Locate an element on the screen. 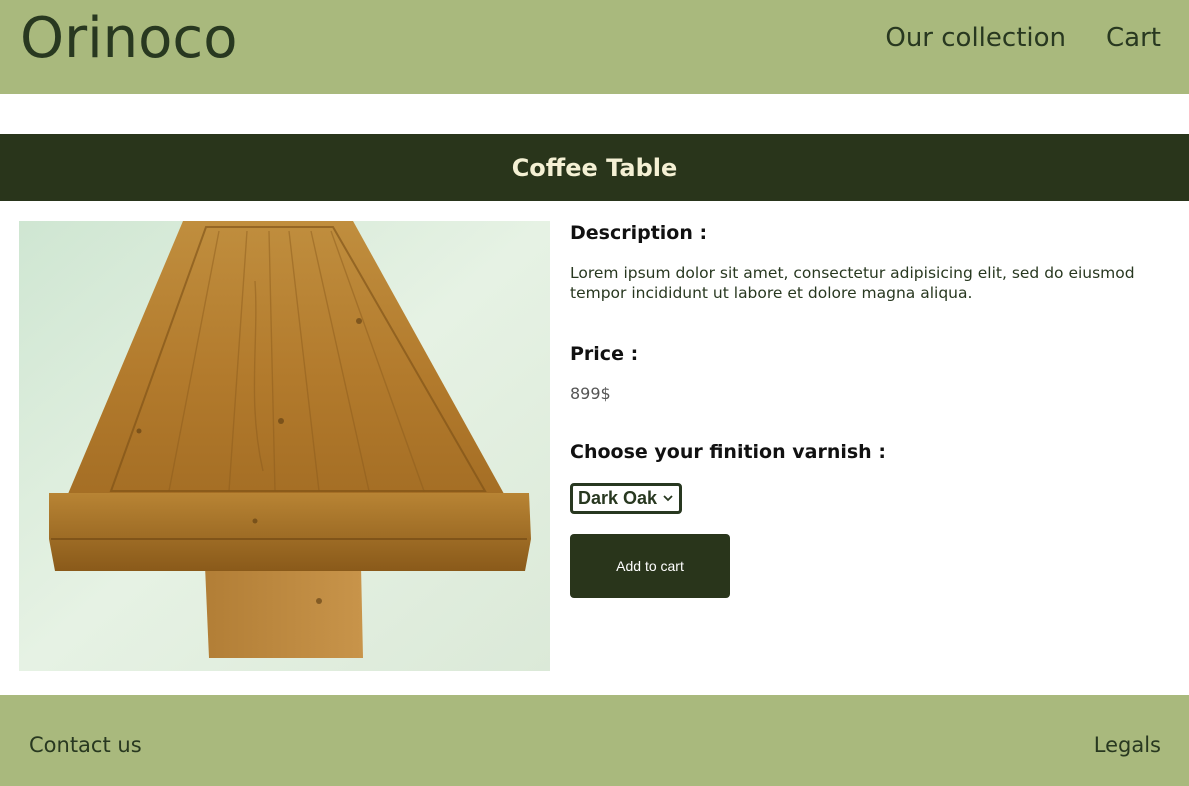  varnish-select: Dark Oak is located at coordinates (626, 498).